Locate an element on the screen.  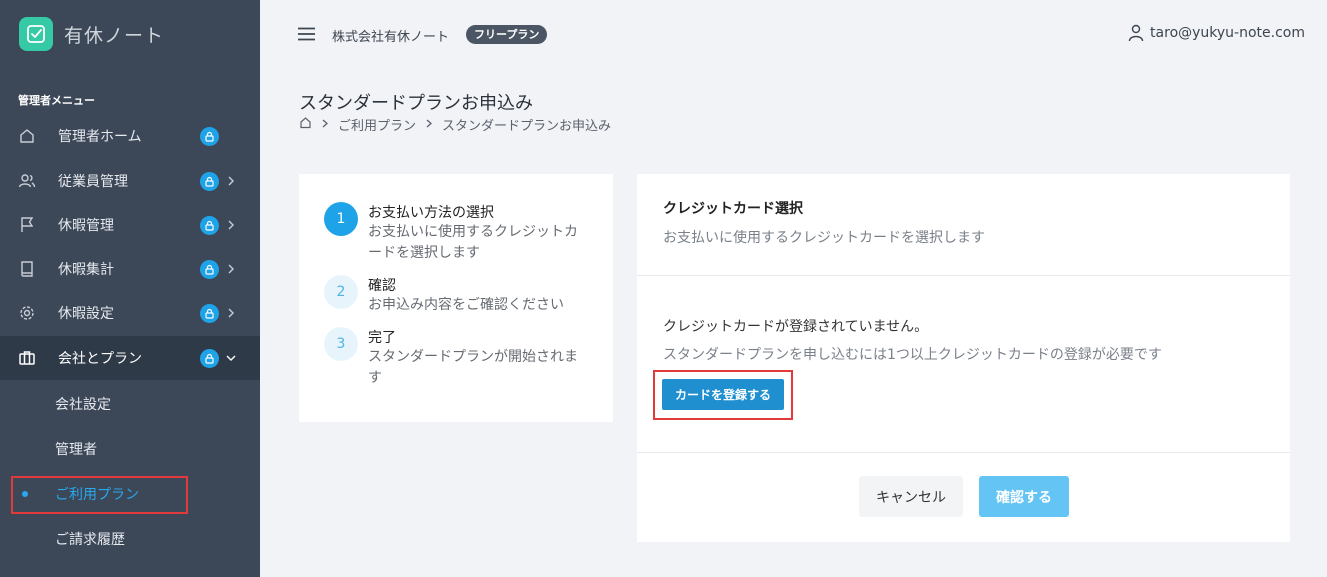
step-description: お申込み内容をご確認ください is located at coordinates (466, 305).